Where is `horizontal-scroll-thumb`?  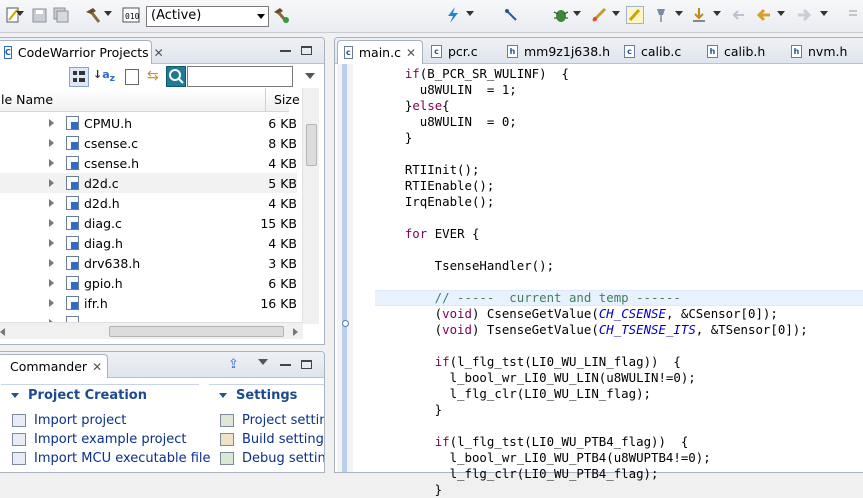
horizontal-scroll-thumb is located at coordinates (196, 331).